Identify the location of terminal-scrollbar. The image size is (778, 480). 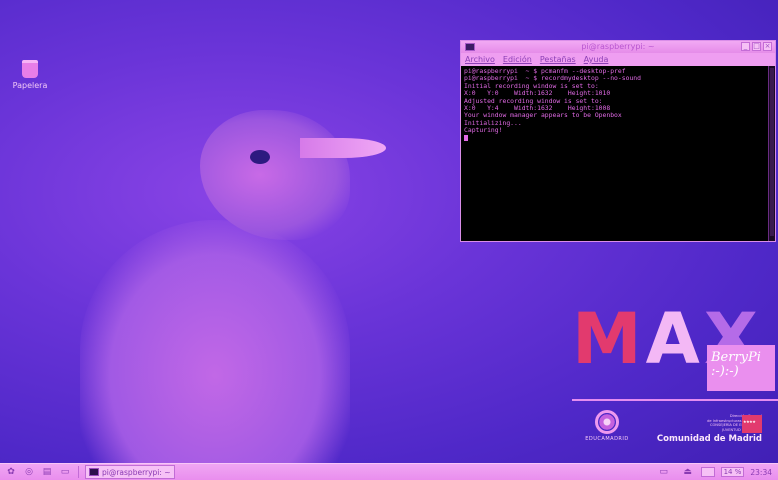
(771, 153).